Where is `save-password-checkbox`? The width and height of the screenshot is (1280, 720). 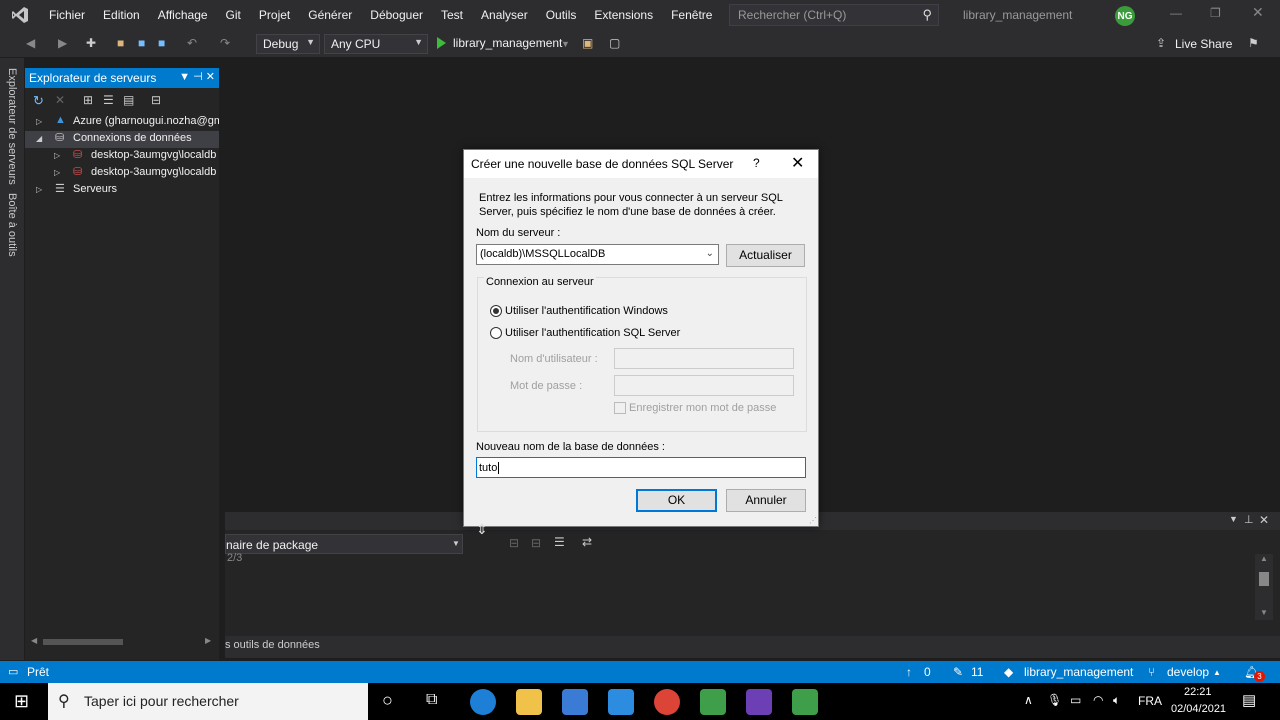
save-password-checkbox is located at coordinates (620, 408).